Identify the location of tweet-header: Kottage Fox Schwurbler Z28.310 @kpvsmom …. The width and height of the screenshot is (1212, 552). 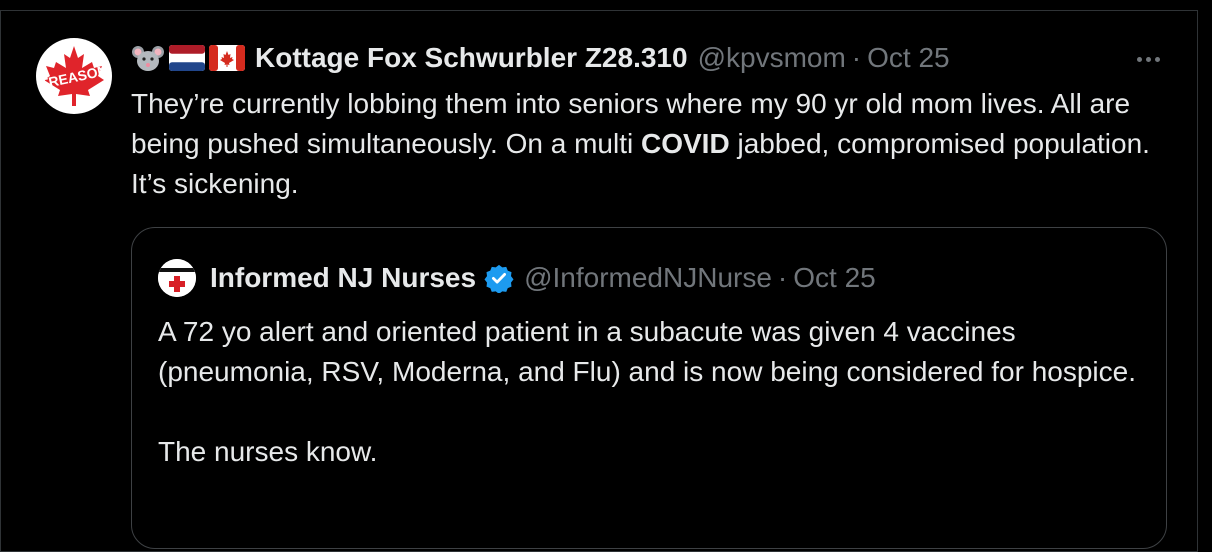
(540, 58).